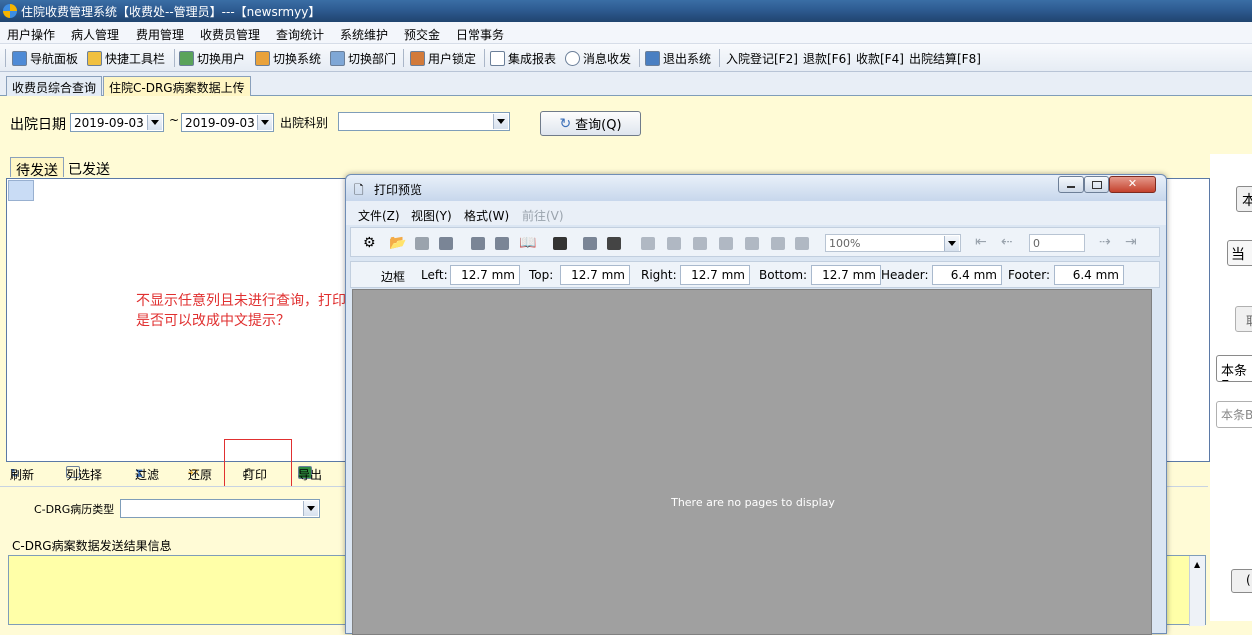 This screenshot has height=635, width=1252. I want to click on settings-gear-icon: ⚙, so click(369, 243).